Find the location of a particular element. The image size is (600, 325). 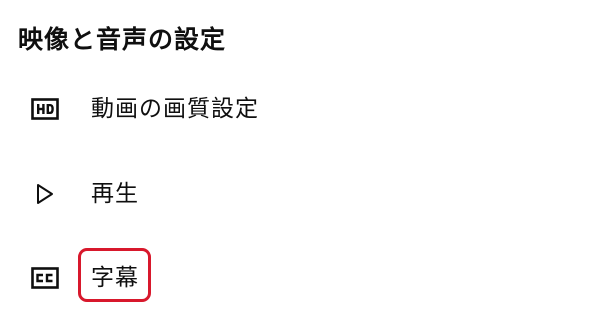

hd-icon is located at coordinates (45, 109).